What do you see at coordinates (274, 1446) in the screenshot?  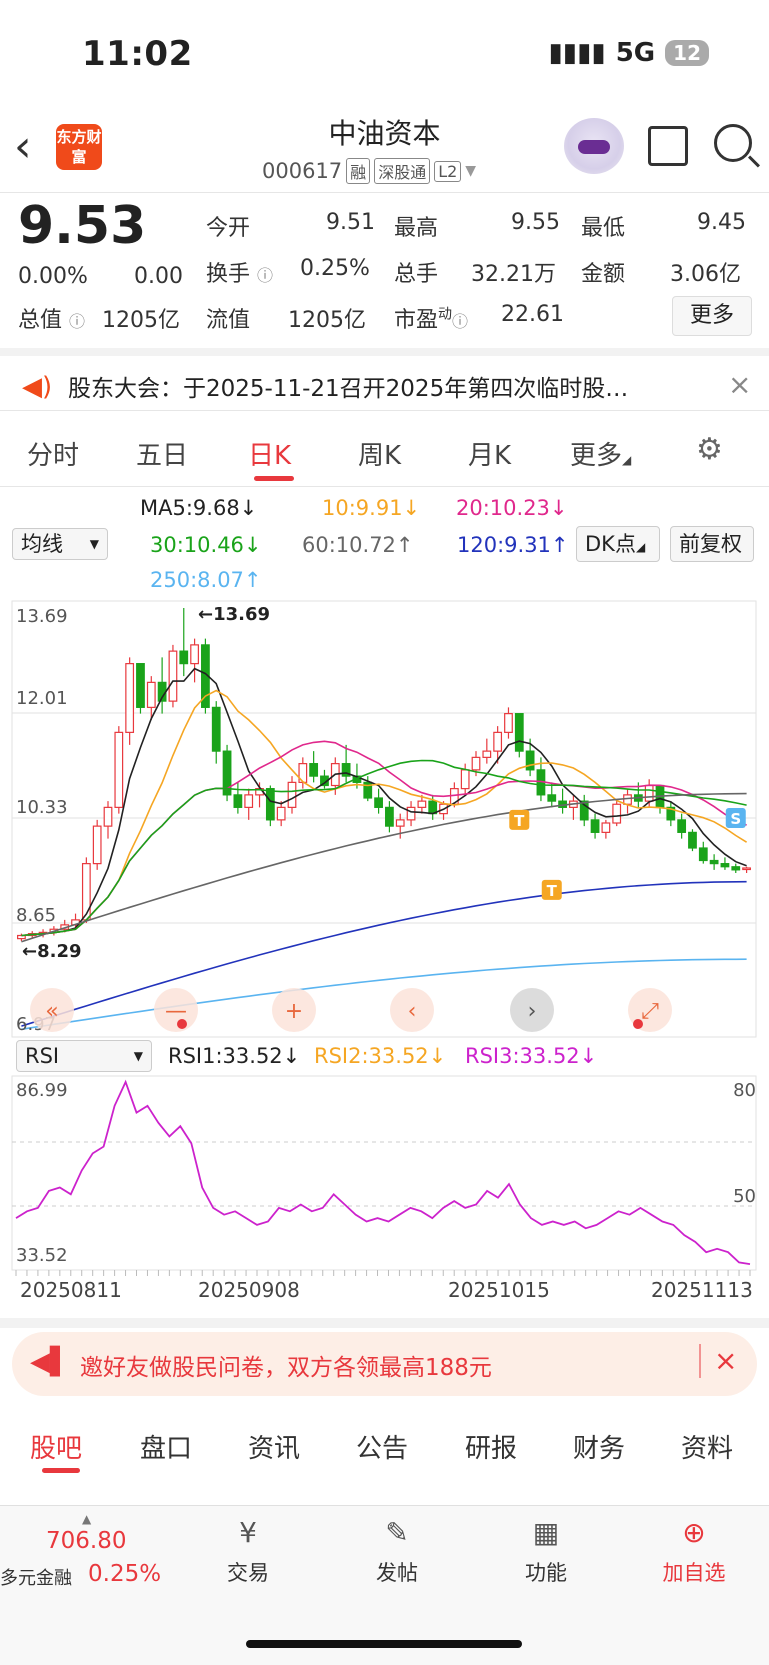 I see `tab-news: 资讯` at bounding box center [274, 1446].